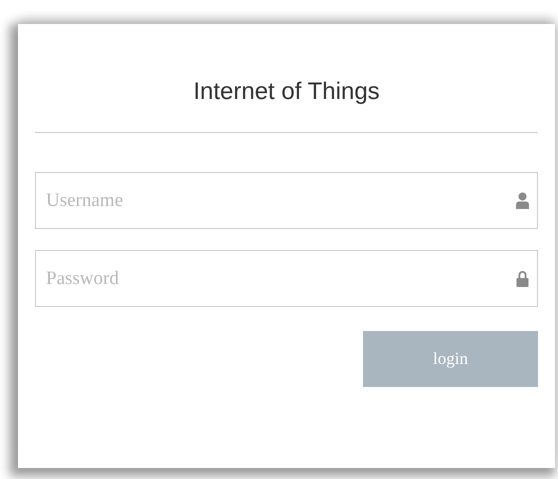  I want to click on login-title: Internet of Things, so click(286, 92).